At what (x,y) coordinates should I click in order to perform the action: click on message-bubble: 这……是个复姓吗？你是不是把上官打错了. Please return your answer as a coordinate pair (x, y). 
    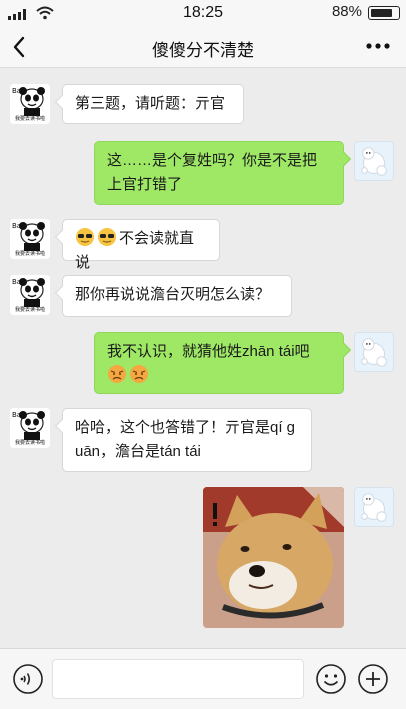
    Looking at the image, I should click on (223, 173).